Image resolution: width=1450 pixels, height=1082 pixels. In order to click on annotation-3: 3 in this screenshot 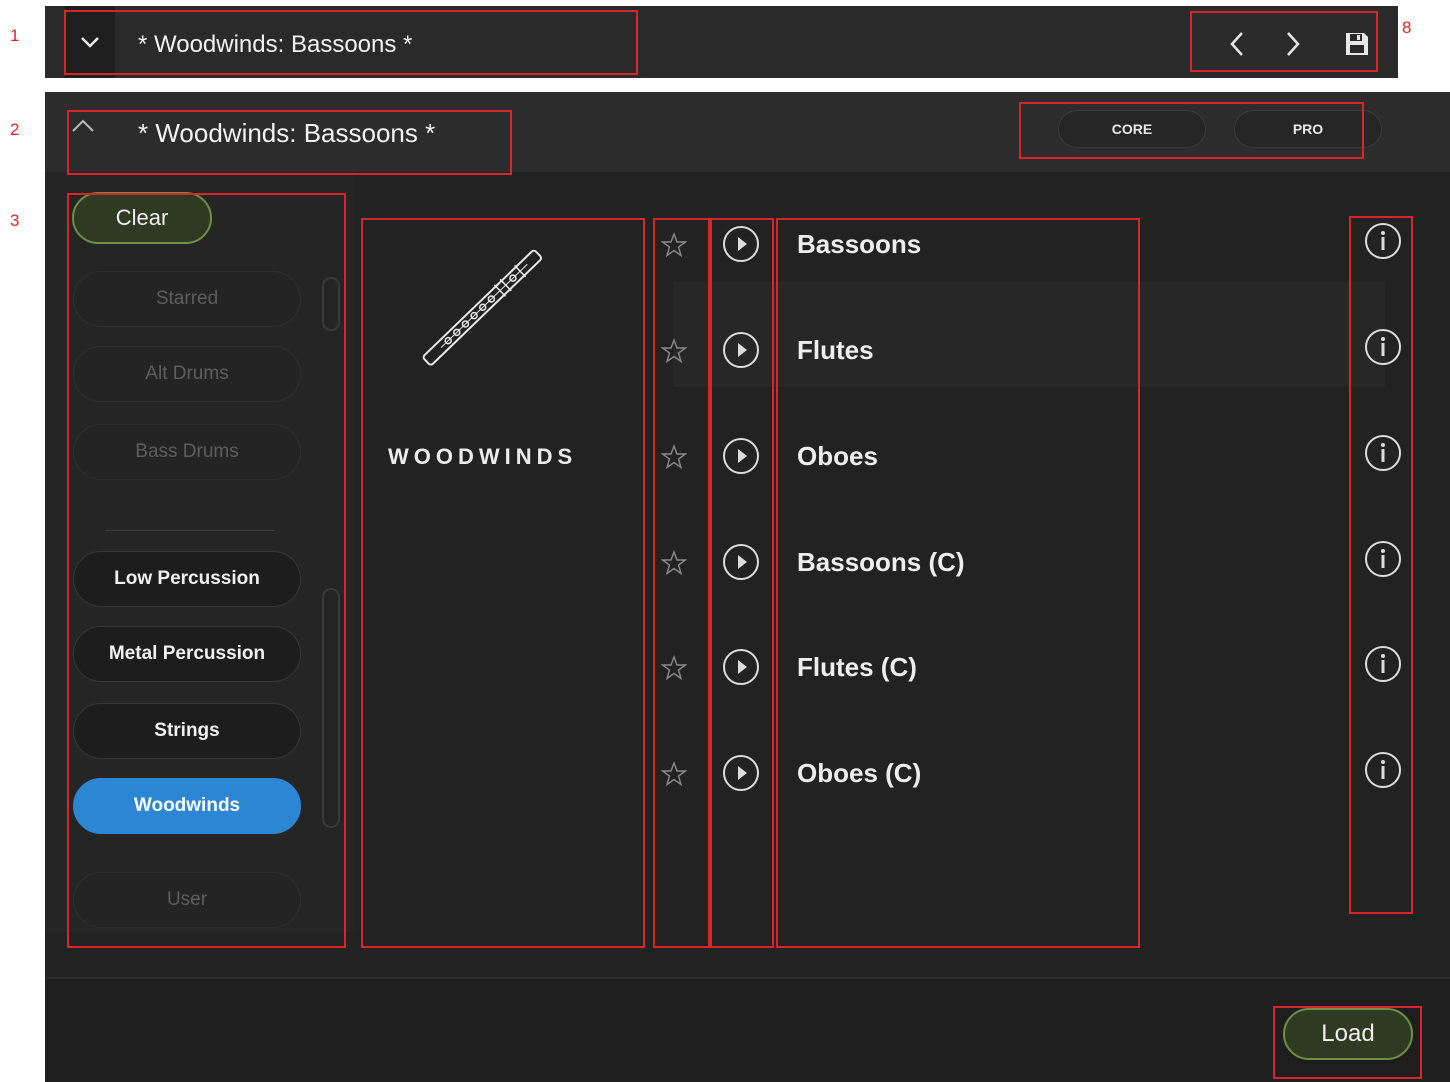, I will do `click(15, 220)`.